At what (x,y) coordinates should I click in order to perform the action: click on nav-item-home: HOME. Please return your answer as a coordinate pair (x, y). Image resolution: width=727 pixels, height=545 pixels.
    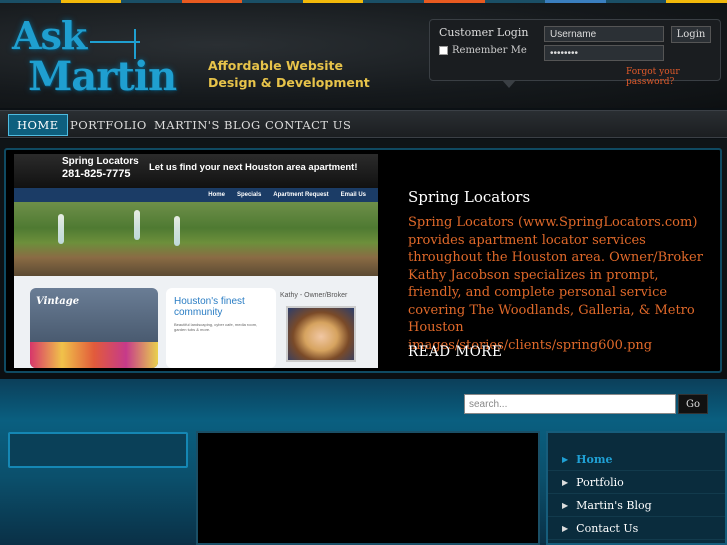
    Looking at the image, I should click on (38, 125).